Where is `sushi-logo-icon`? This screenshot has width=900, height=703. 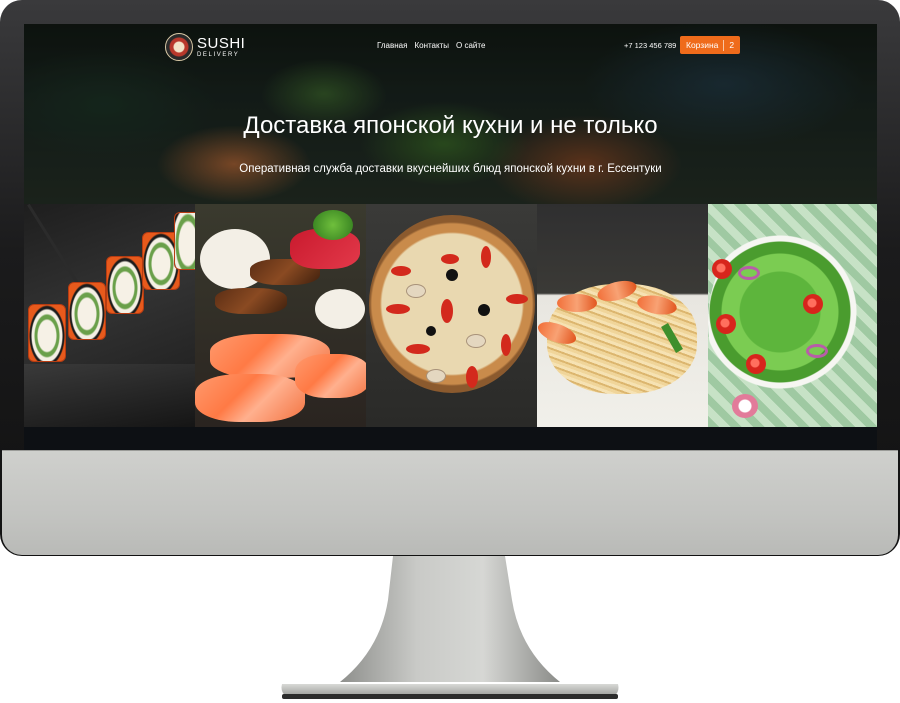 sushi-logo-icon is located at coordinates (179, 47).